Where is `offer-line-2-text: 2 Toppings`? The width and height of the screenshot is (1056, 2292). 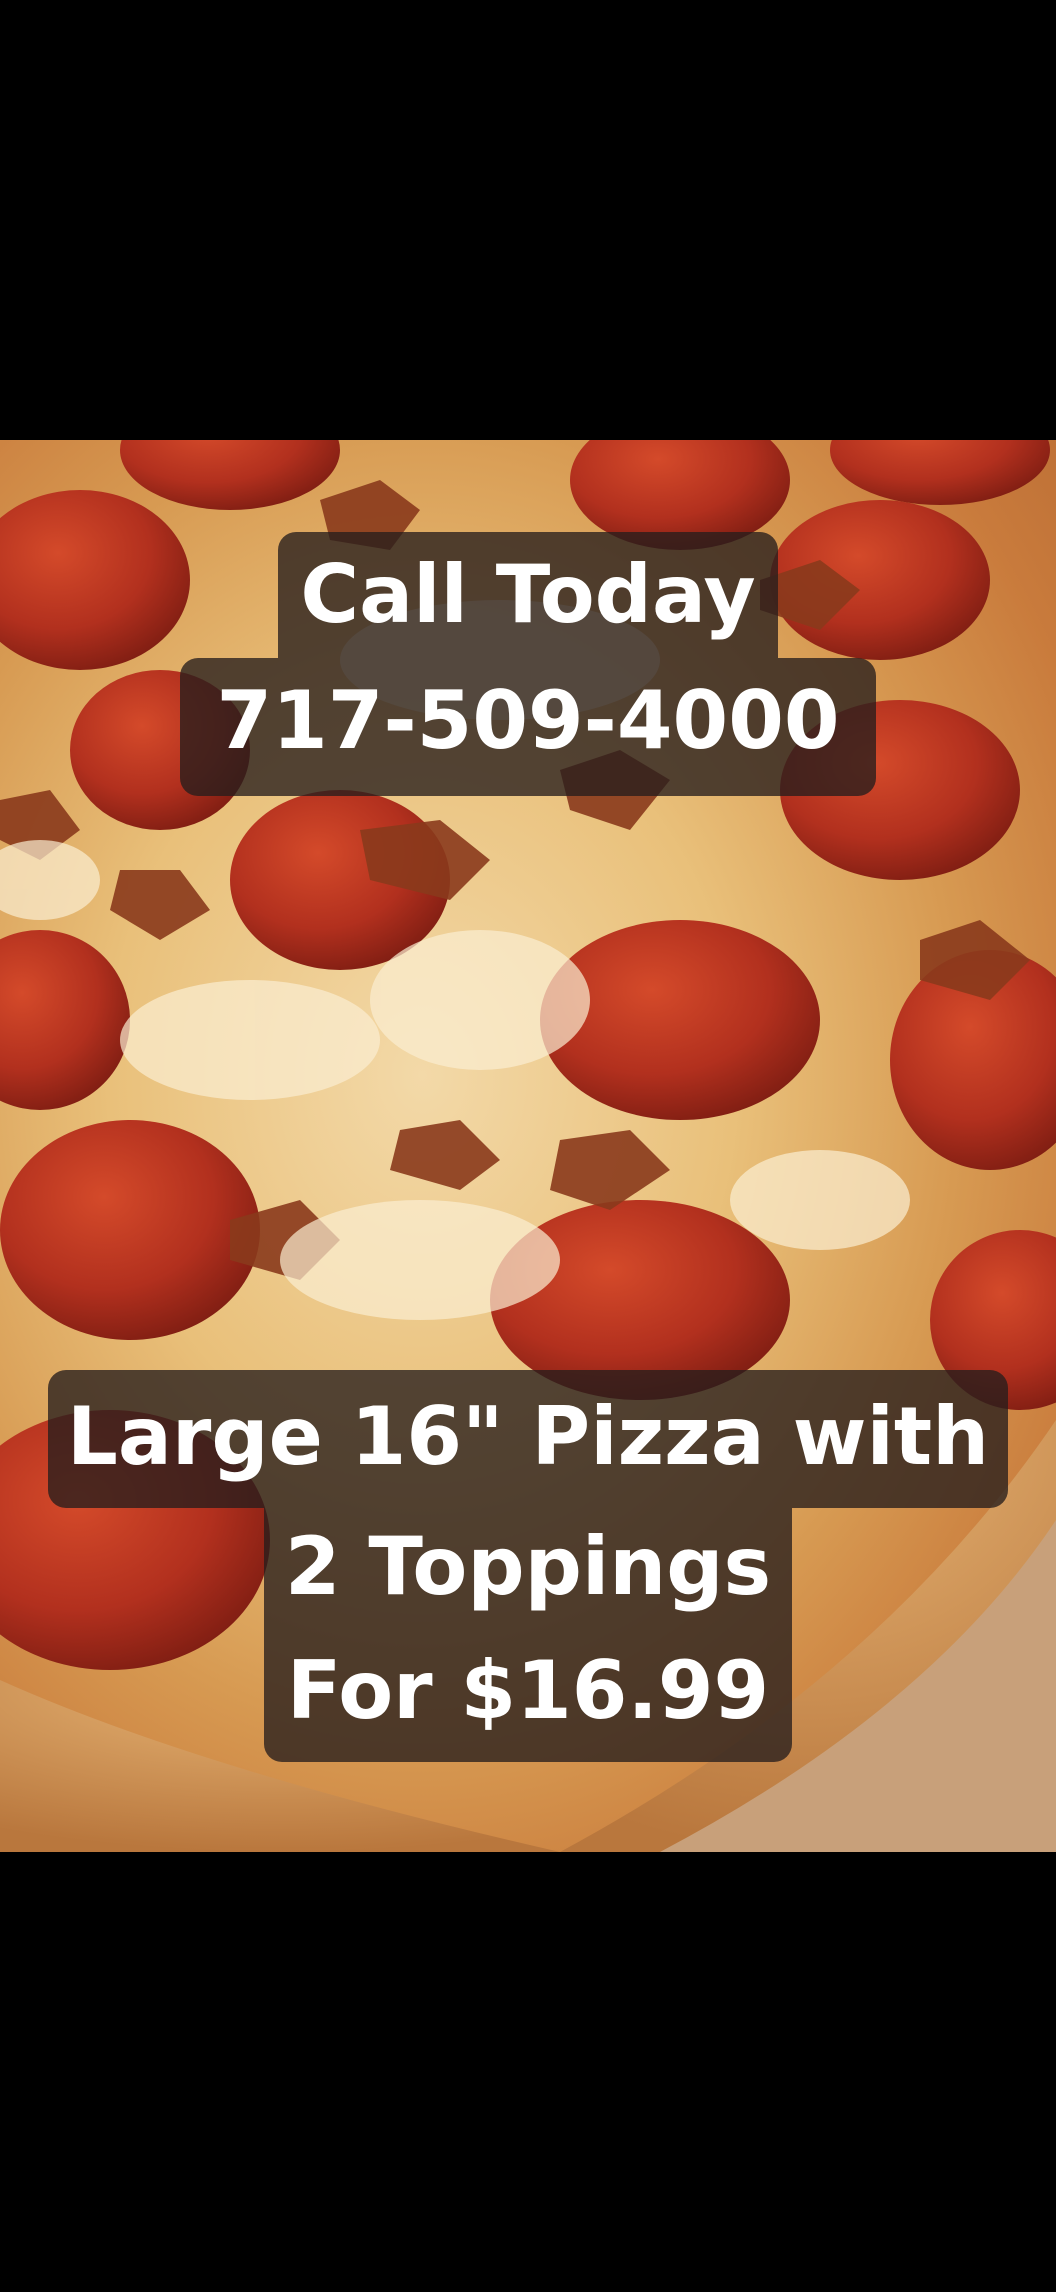 offer-line-2-text: 2 Toppings is located at coordinates (528, 1566).